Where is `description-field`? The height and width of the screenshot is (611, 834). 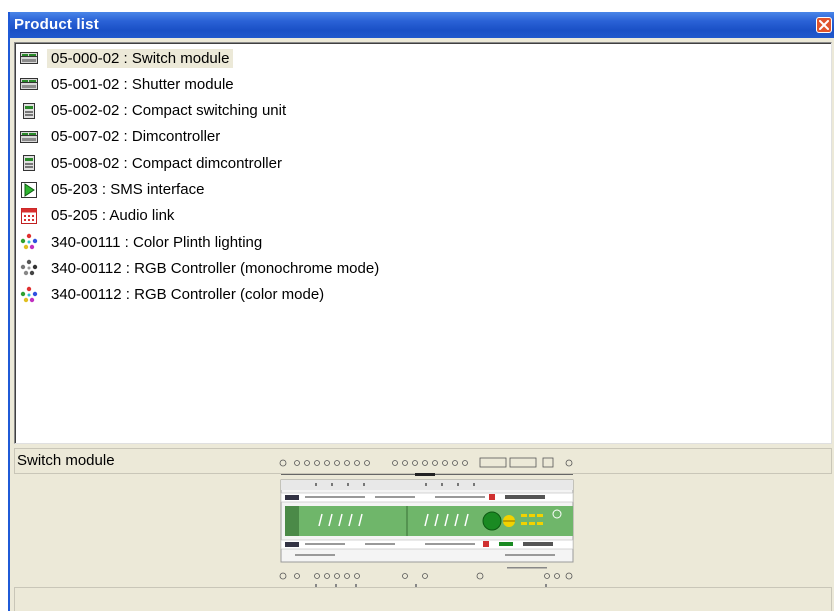
description-field is located at coordinates (423, 599).